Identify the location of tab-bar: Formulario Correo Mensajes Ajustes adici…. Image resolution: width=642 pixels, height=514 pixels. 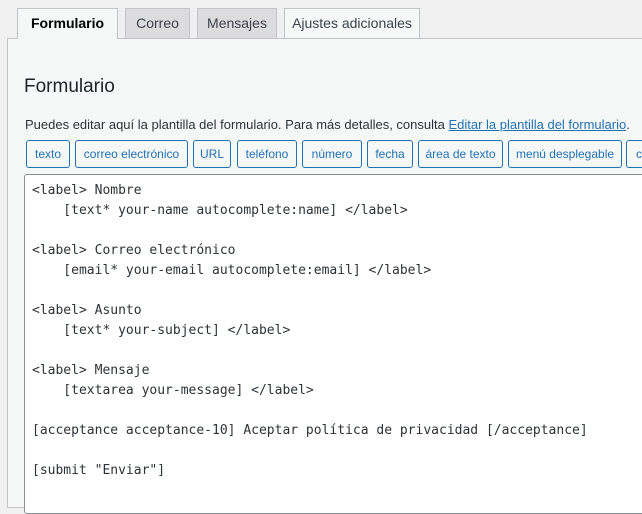
(321, 19).